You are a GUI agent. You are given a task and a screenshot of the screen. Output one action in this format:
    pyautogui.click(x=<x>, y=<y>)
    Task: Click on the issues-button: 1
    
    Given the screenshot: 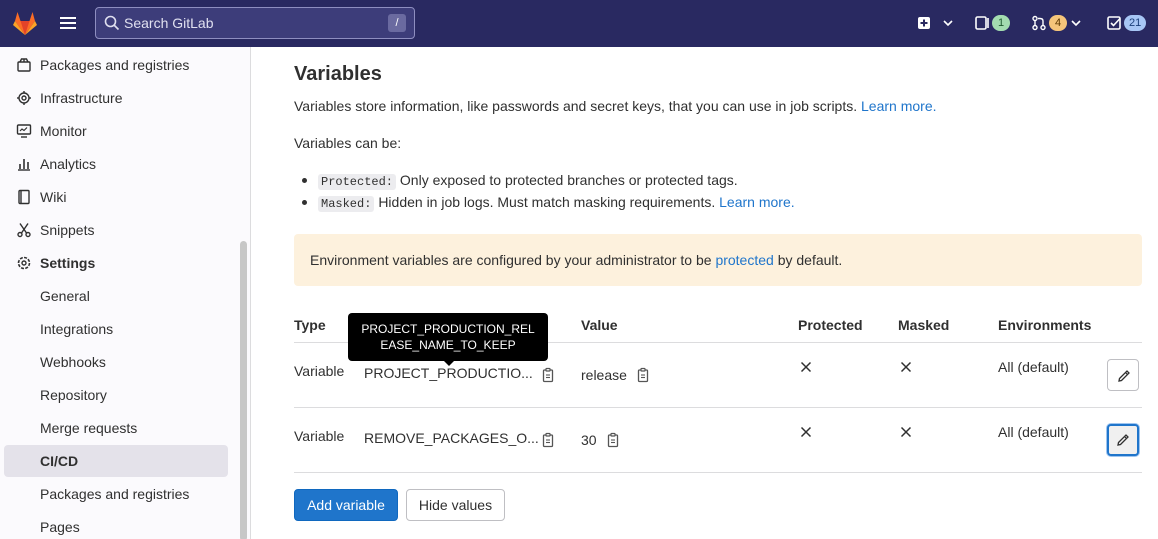 What is the action you would take?
    pyautogui.click(x=992, y=23)
    